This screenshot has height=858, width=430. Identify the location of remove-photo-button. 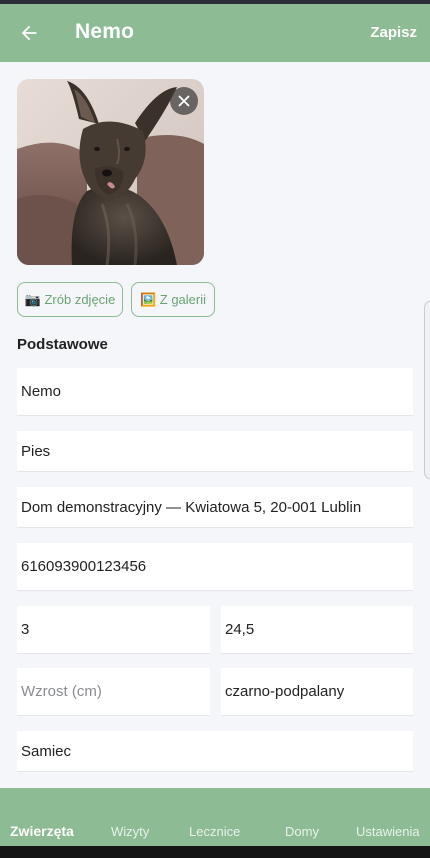
(184, 101).